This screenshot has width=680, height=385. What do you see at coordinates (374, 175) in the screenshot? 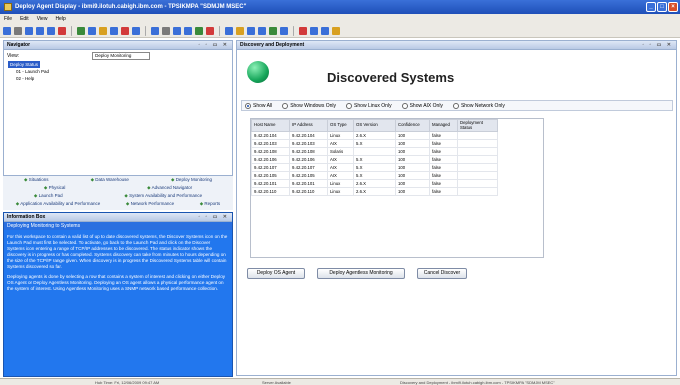
I see `table-row: 9.42.20.105 9.42.20.105 AIX 5.X 100 false` at bounding box center [374, 175].